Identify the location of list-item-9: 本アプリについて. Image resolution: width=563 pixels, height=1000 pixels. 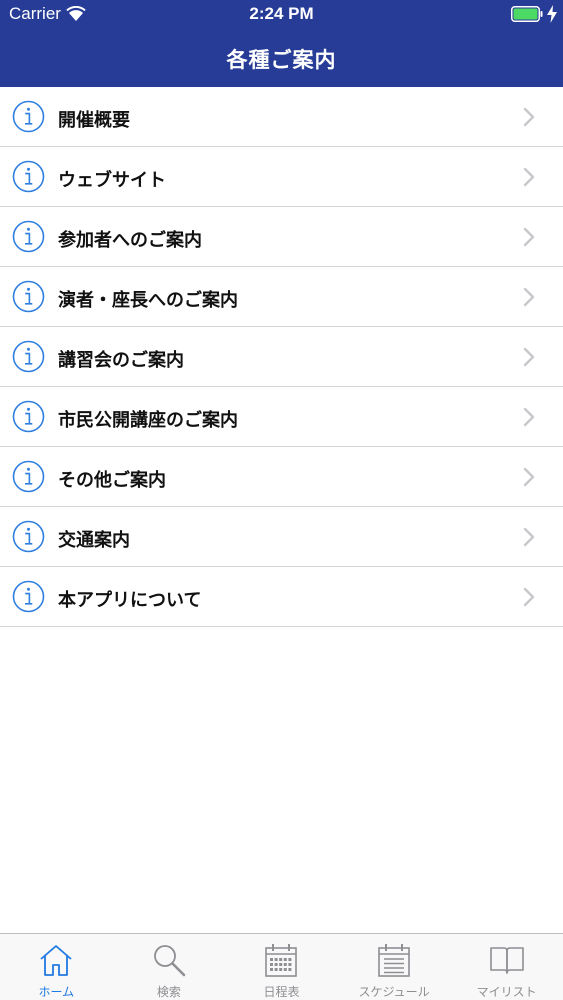
(281, 597).